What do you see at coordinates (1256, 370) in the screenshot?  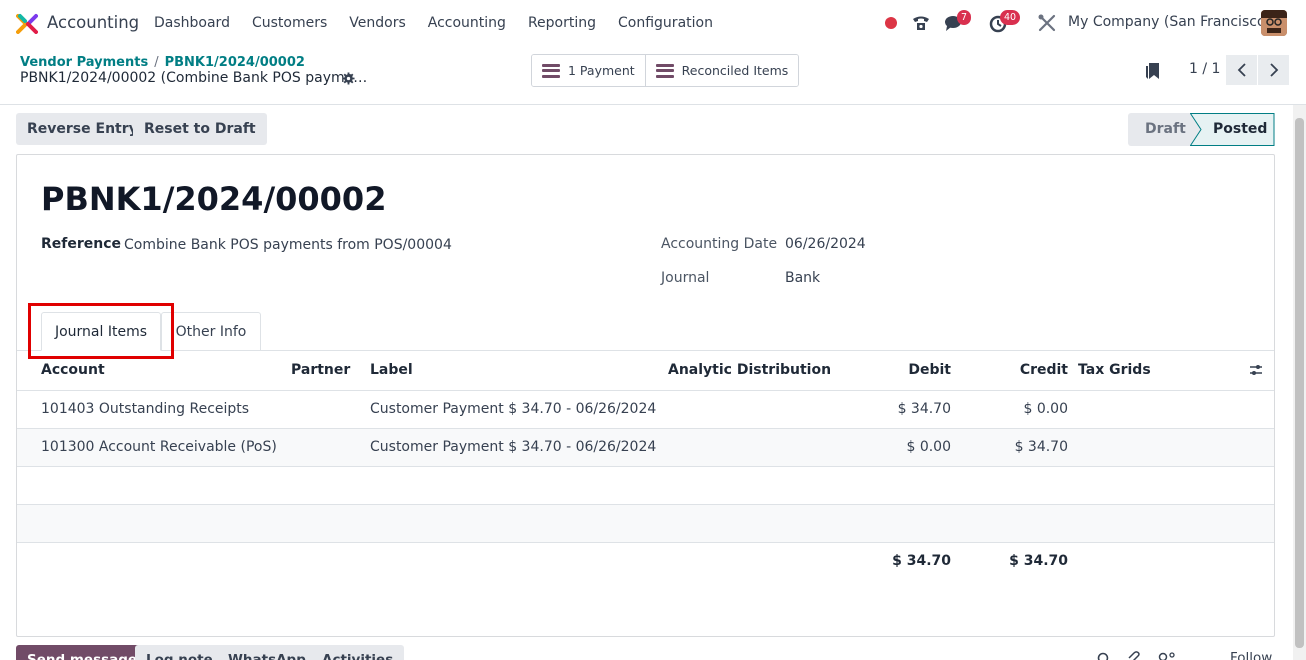 I see `optional-columns-icon` at bounding box center [1256, 370].